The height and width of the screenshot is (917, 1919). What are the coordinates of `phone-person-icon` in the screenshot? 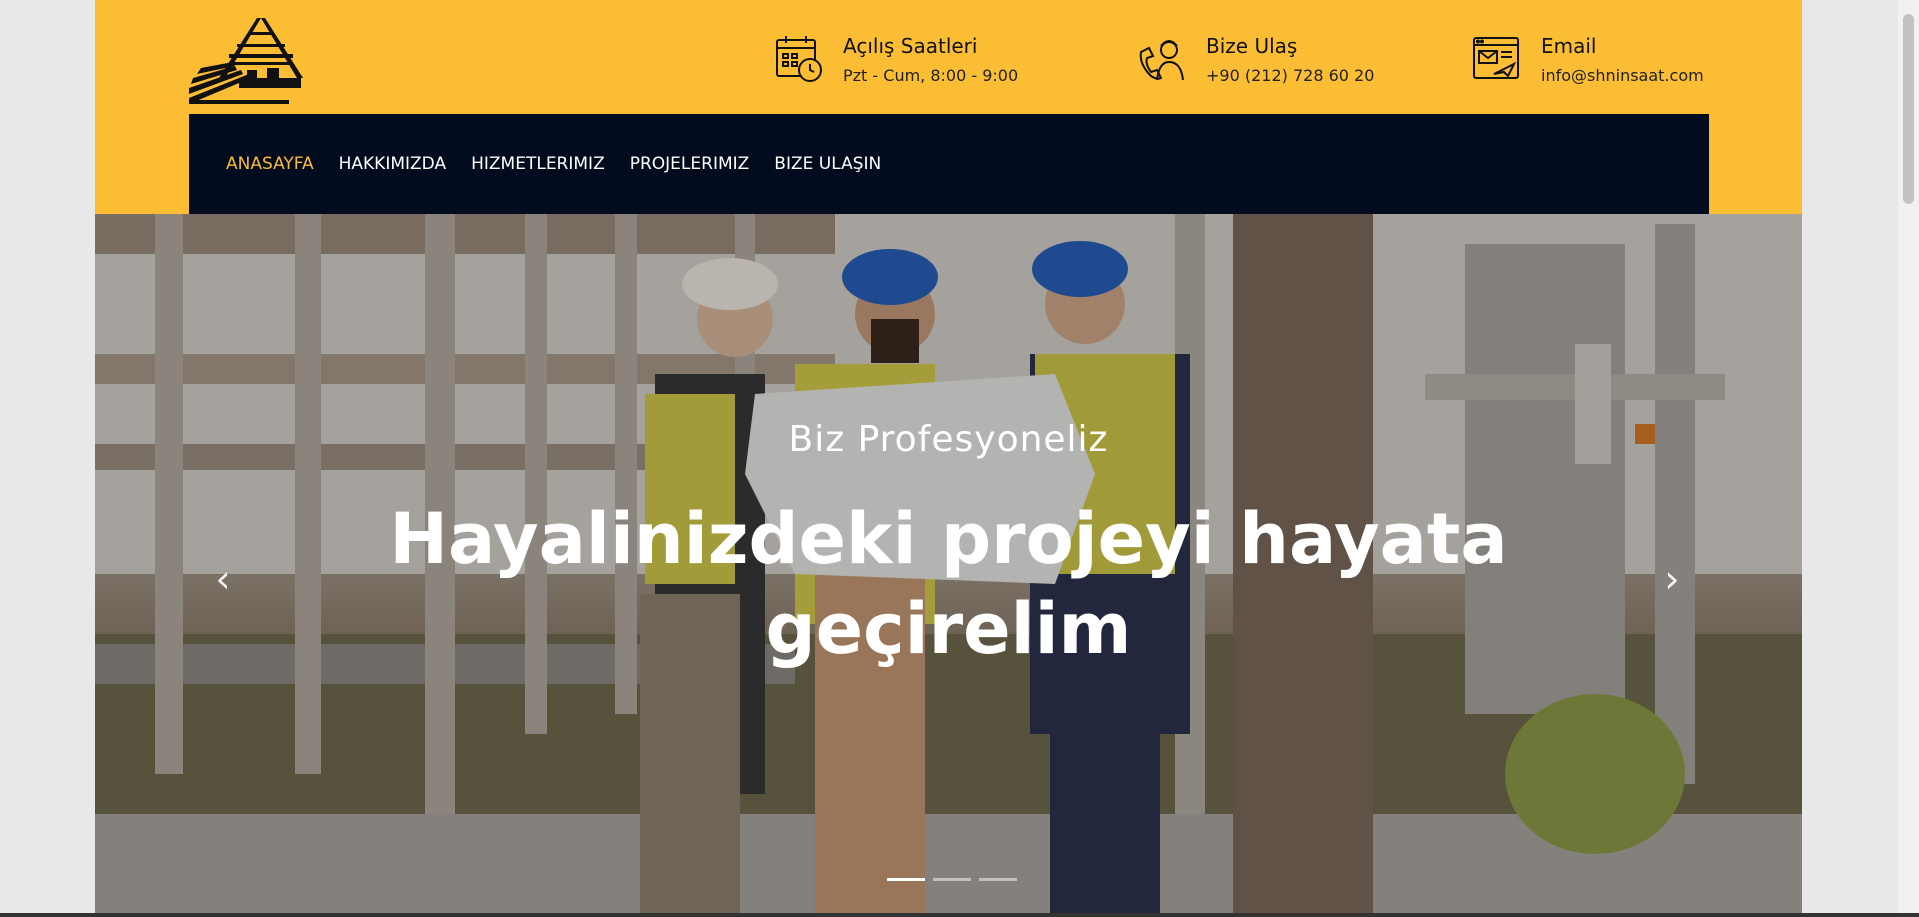 It's located at (1162, 59).